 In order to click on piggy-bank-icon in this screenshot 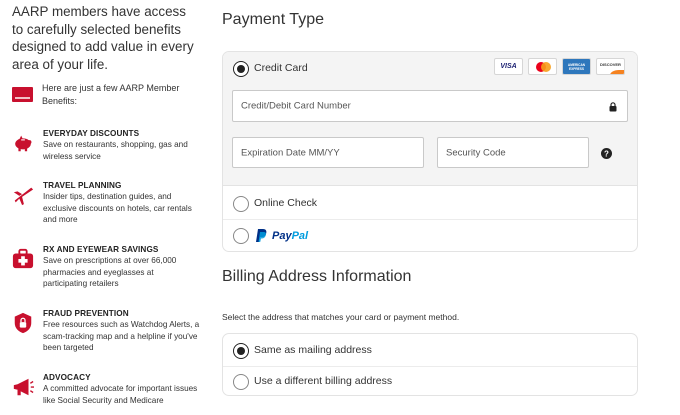, I will do `click(23, 143)`.